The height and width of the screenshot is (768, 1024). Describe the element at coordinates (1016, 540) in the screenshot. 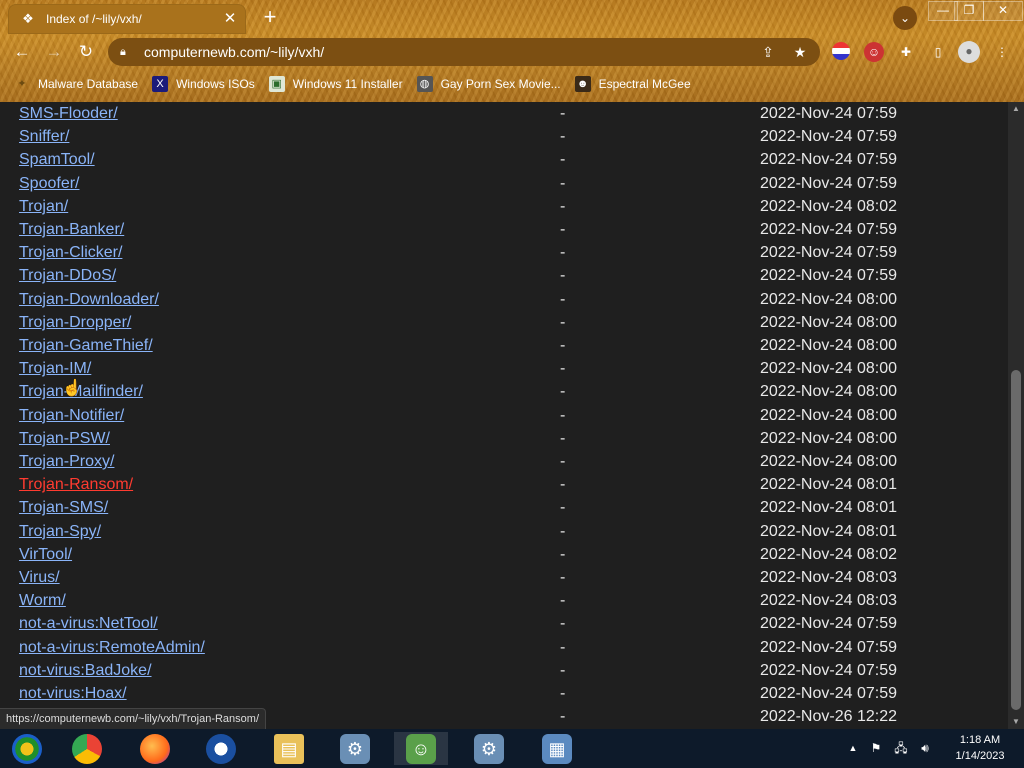

I see `scrollbar-thumb` at that location.